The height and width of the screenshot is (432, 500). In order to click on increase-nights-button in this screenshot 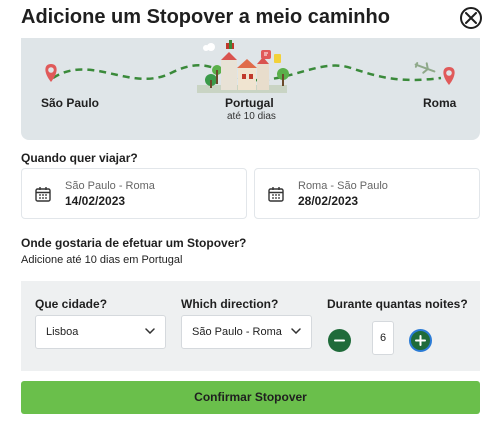, I will do `click(420, 340)`.